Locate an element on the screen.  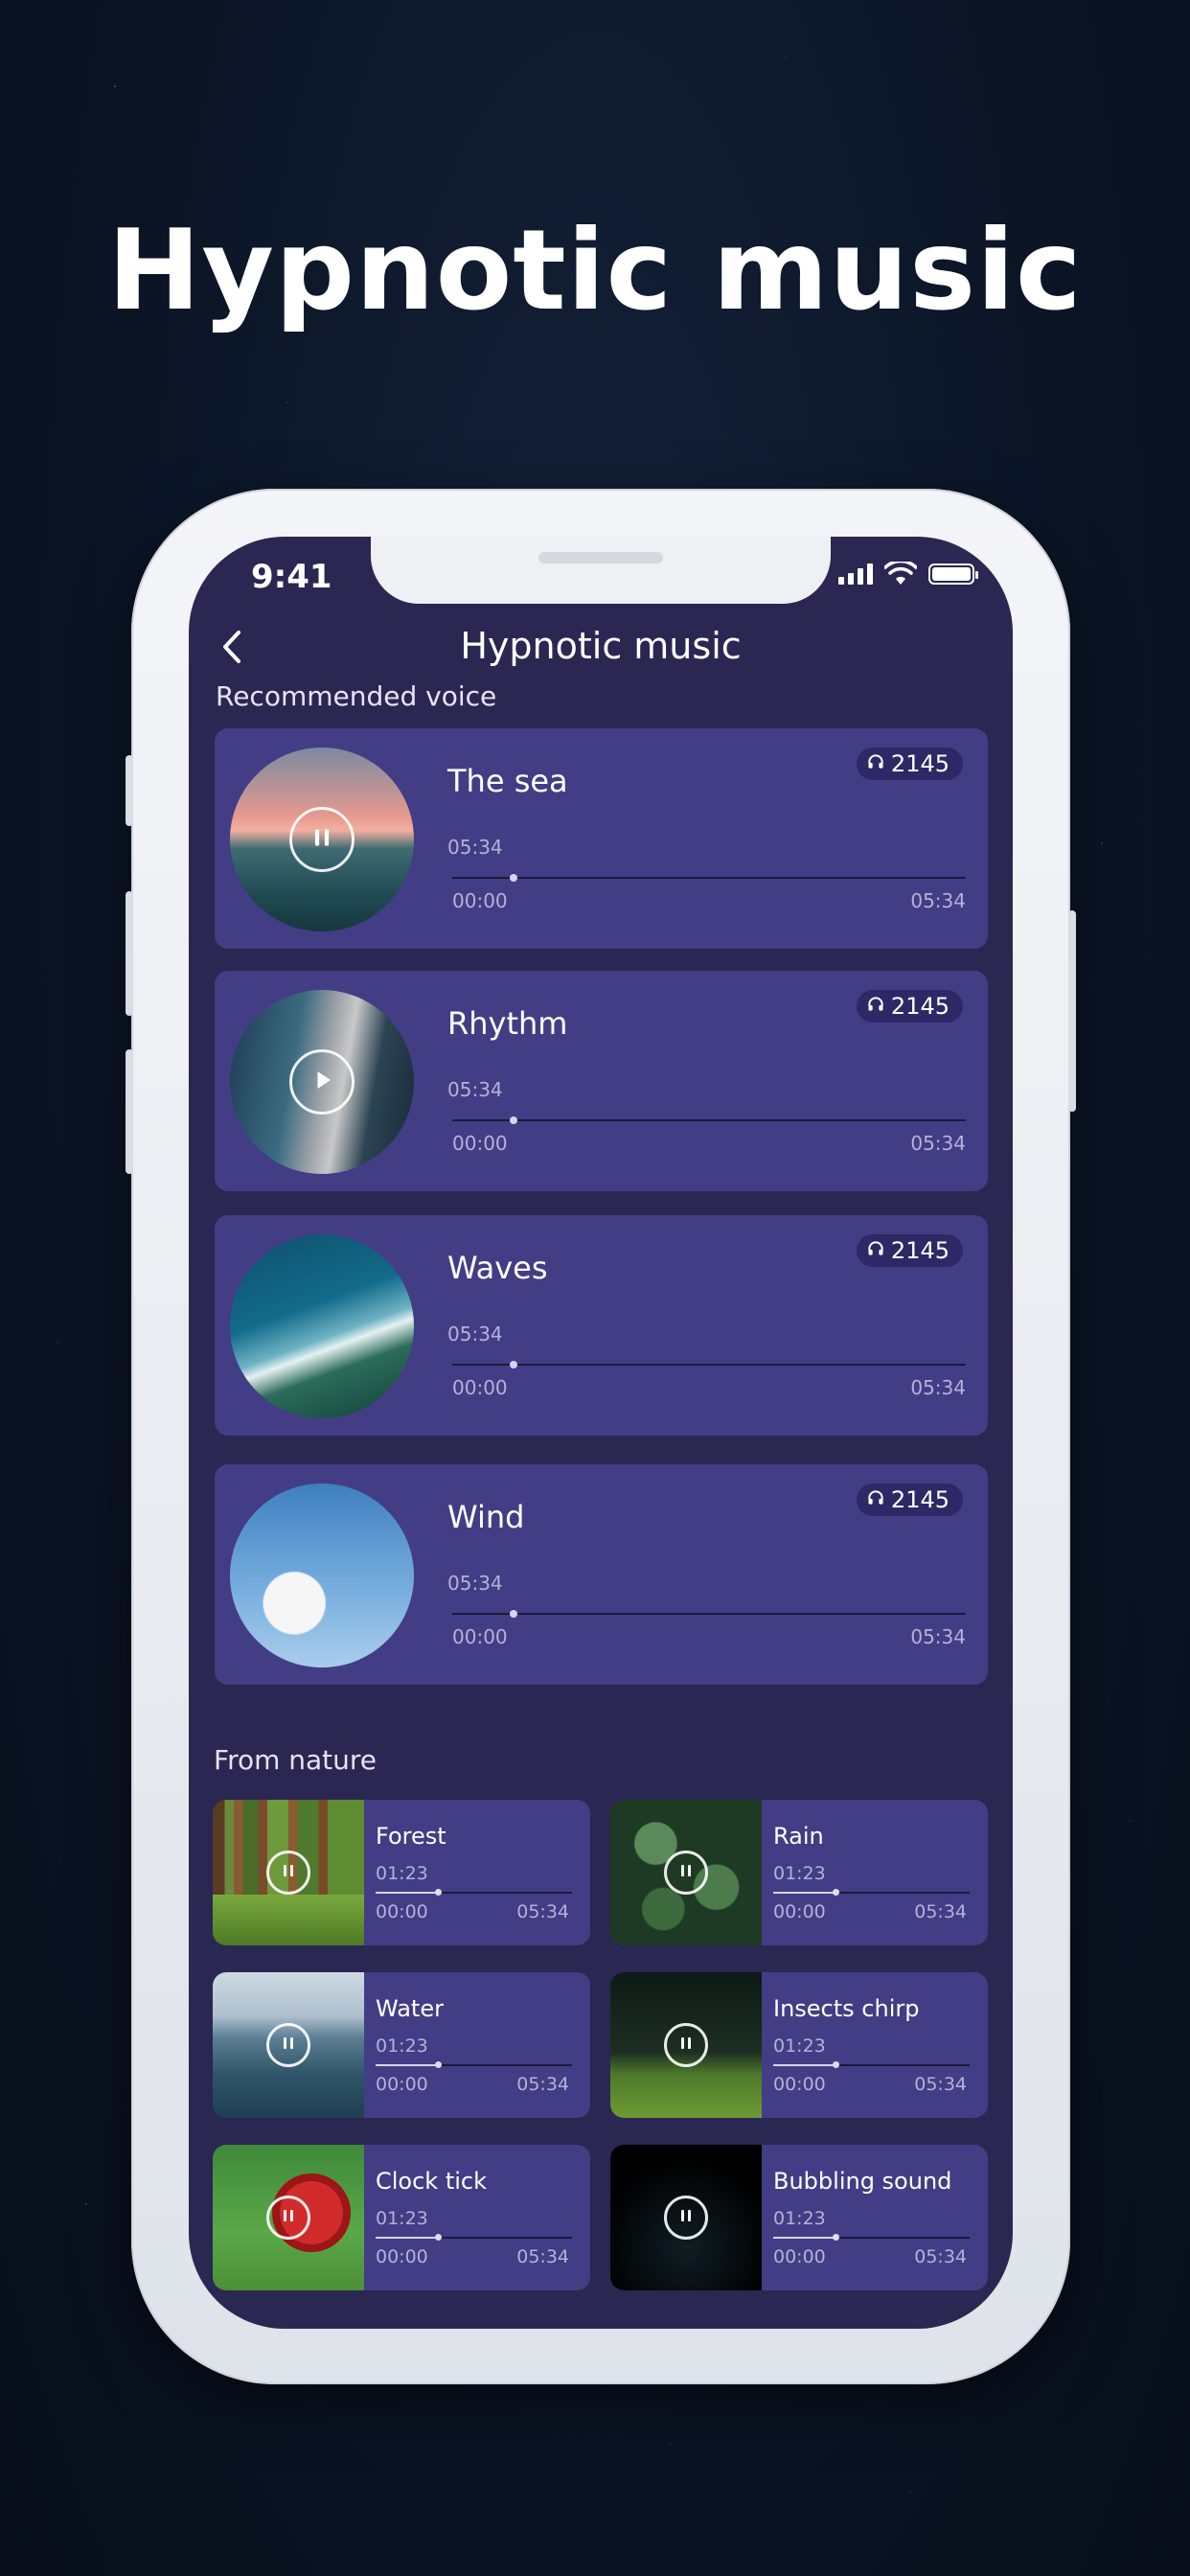
track-title: Rhythm is located at coordinates (508, 1023).